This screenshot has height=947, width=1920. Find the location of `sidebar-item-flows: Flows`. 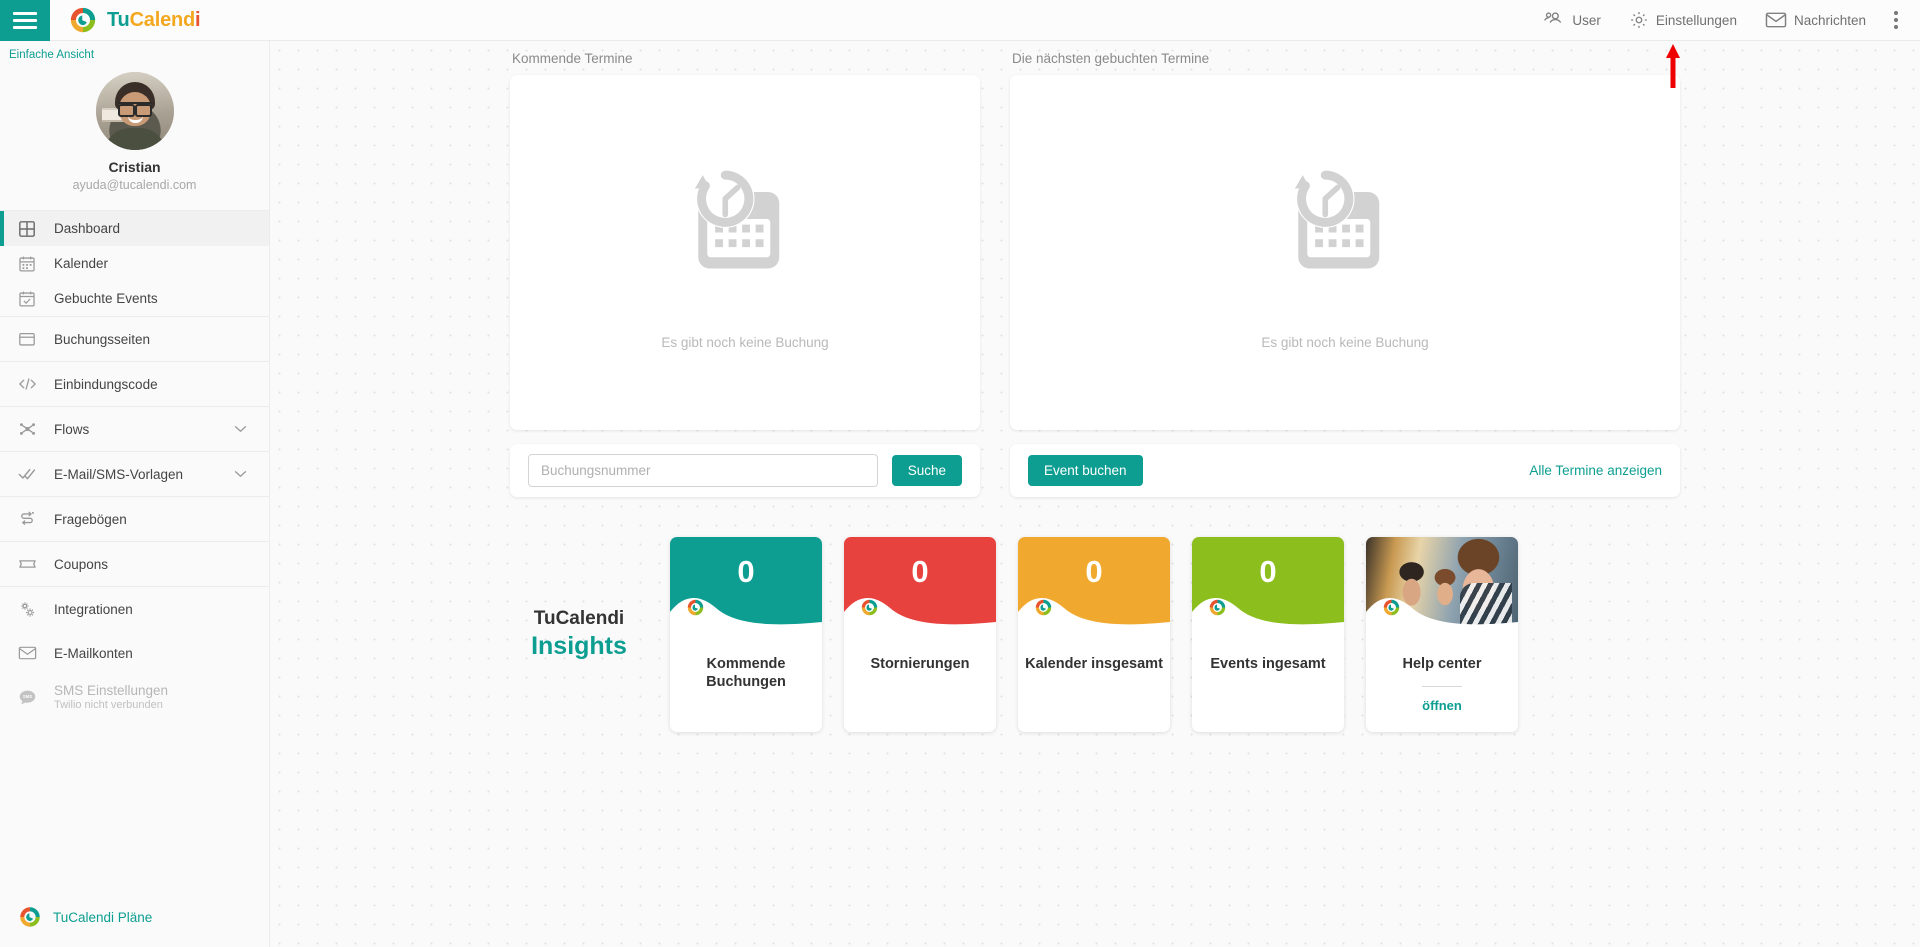

sidebar-item-flows: Flows is located at coordinates (134, 429).